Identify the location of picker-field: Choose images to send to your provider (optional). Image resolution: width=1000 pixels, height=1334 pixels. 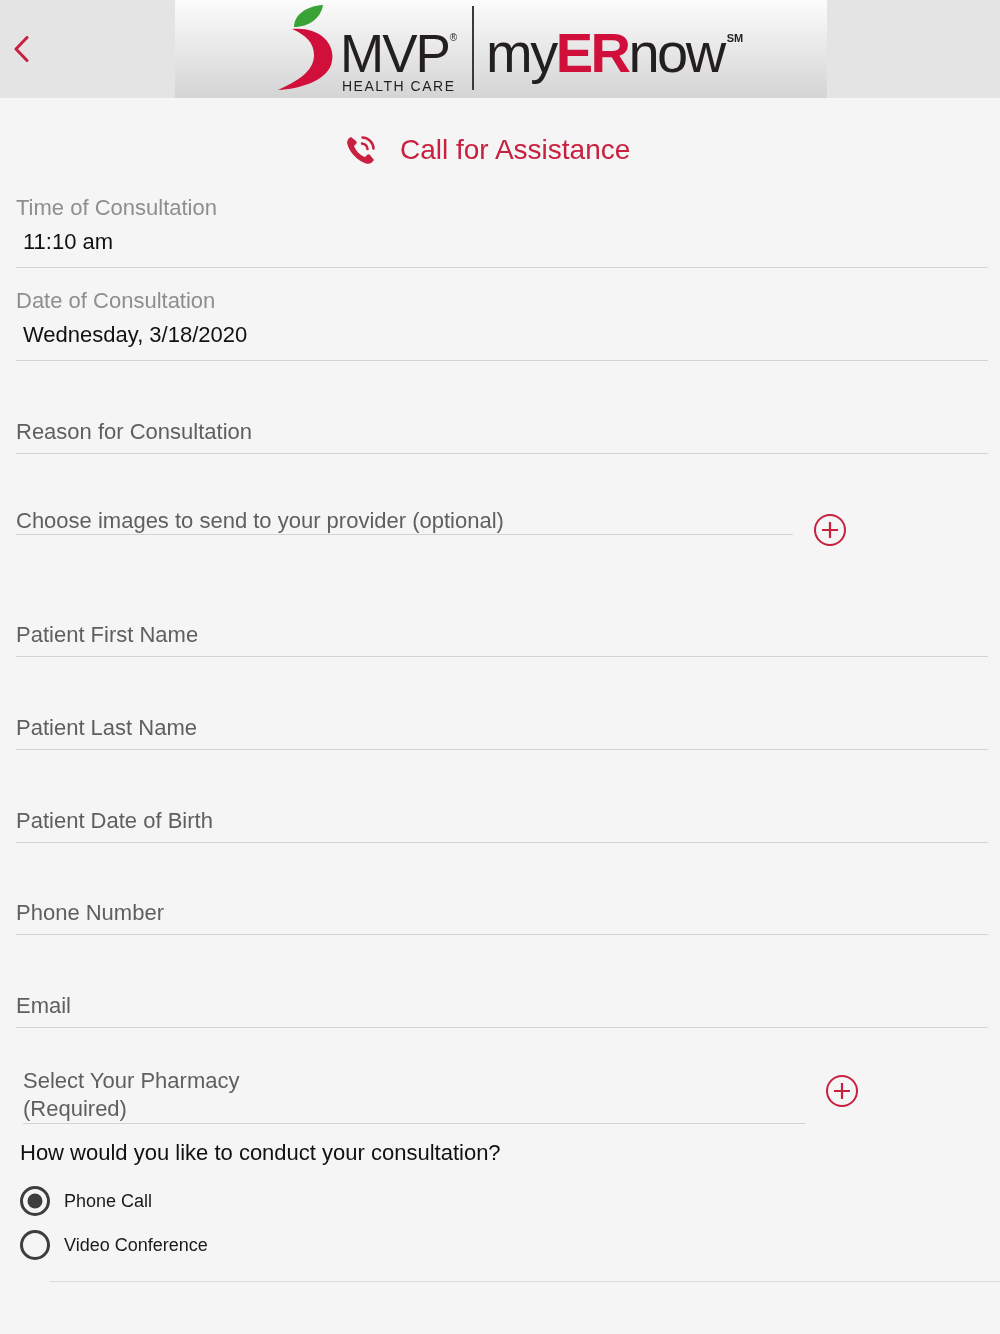
(404, 521).